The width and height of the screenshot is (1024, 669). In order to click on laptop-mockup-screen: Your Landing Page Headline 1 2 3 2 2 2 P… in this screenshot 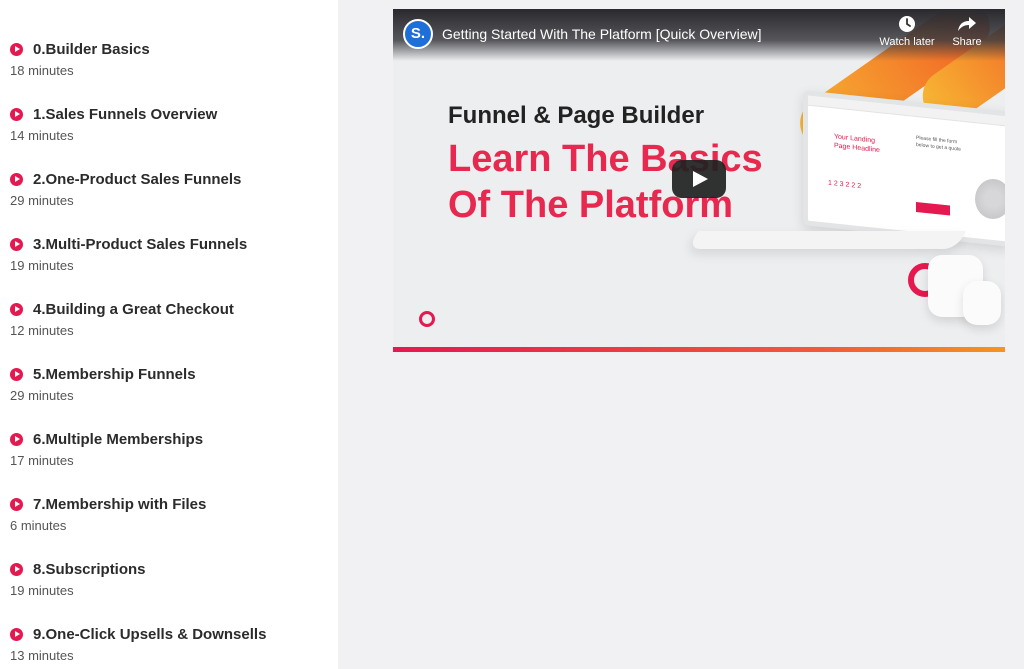, I will do `click(904, 168)`.